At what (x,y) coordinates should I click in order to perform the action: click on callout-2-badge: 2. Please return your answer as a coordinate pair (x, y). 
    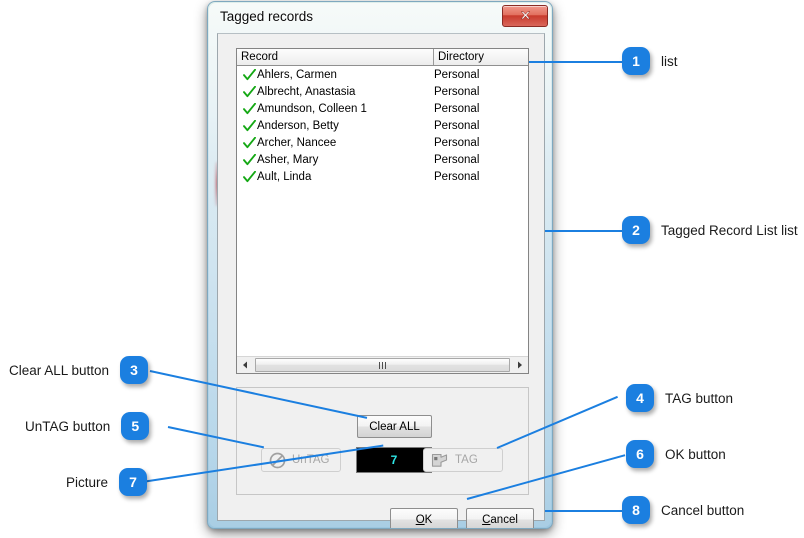
    Looking at the image, I should click on (636, 230).